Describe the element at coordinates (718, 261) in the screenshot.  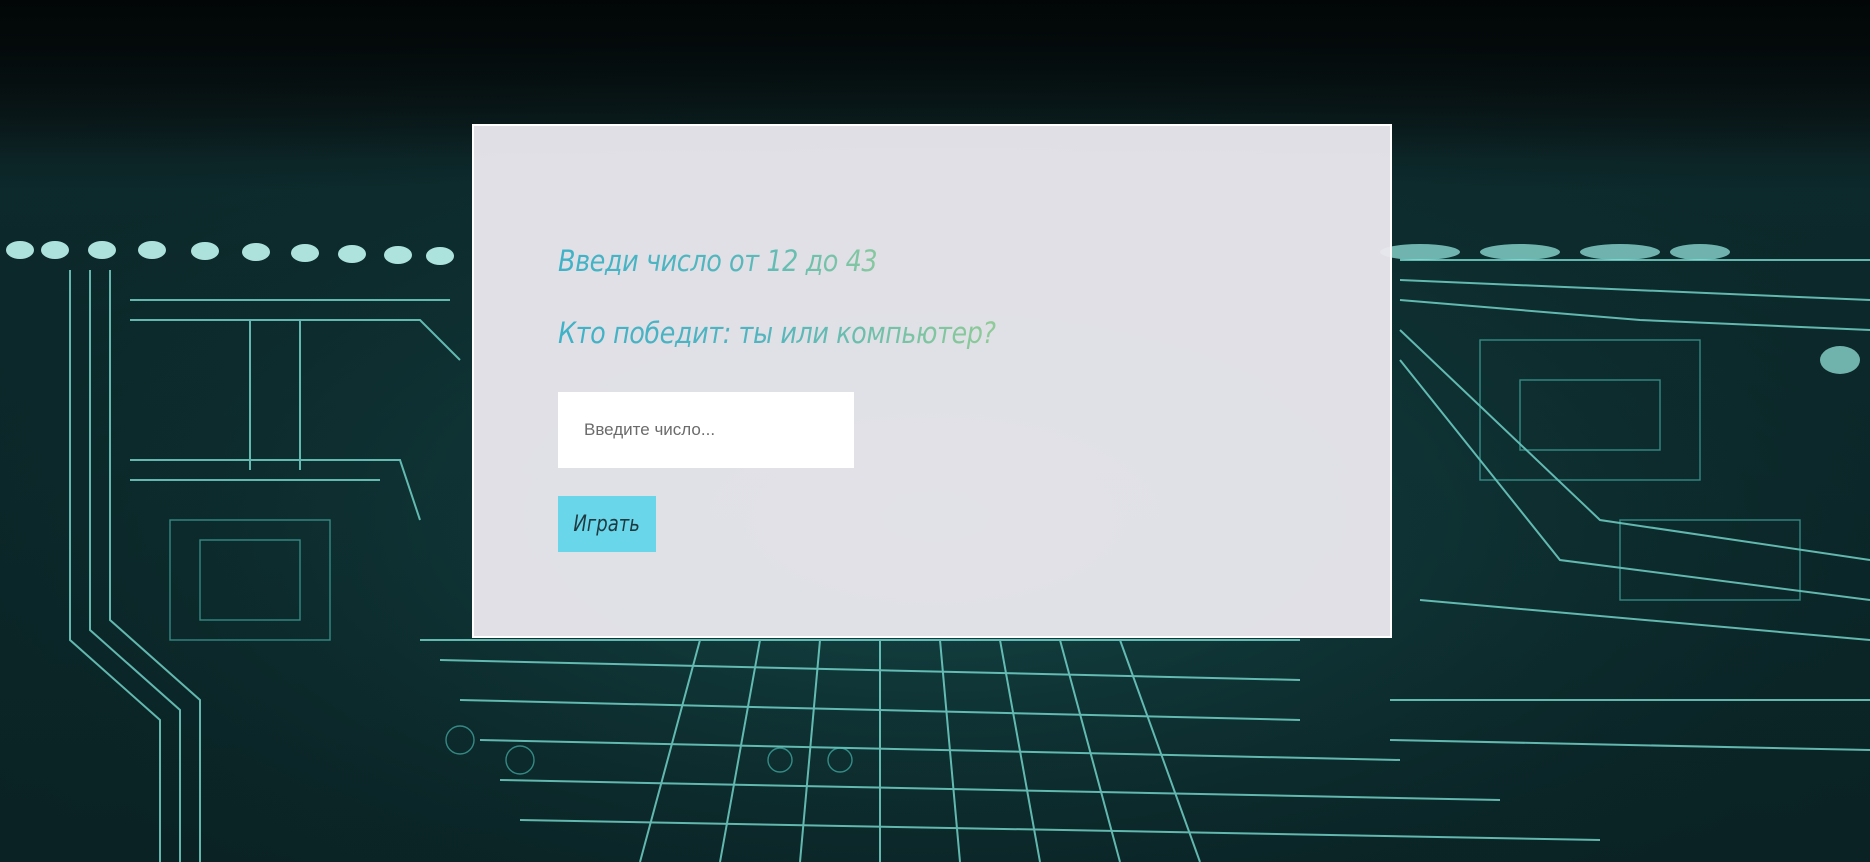
I see `game-heading: Введи число от 12 до 43` at that location.